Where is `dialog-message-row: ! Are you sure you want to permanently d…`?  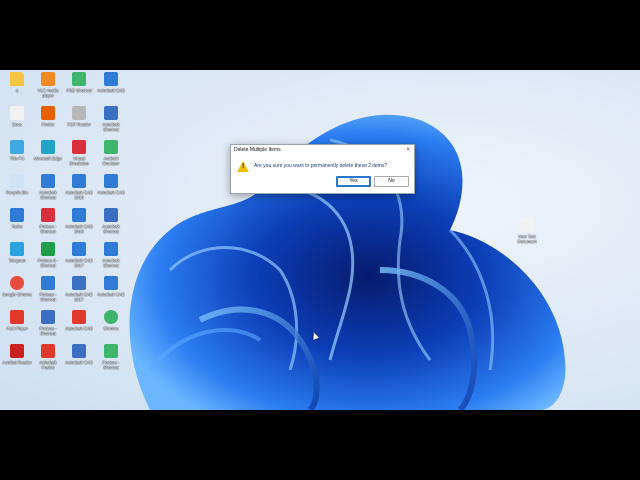
dialog-message-row: ! Are you sure you want to permanently d… is located at coordinates (322, 168).